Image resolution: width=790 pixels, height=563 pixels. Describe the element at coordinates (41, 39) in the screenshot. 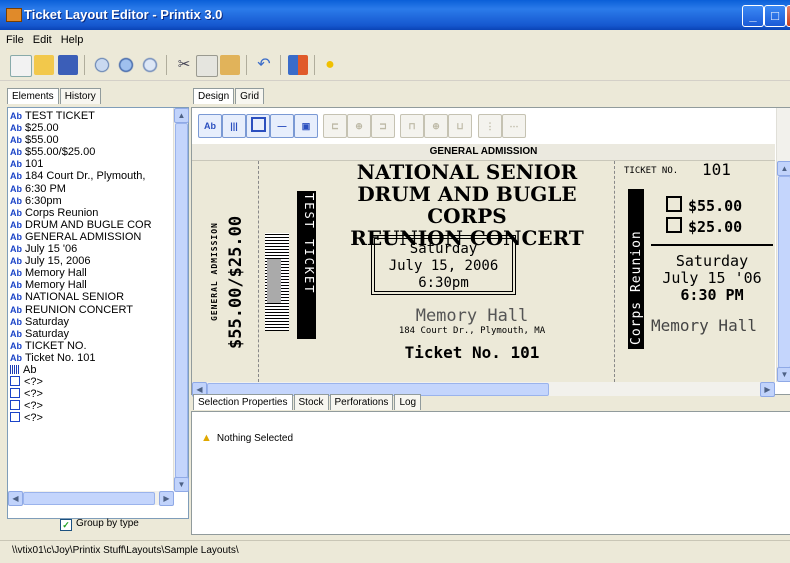

I see `menu-edit: Edit` at that location.